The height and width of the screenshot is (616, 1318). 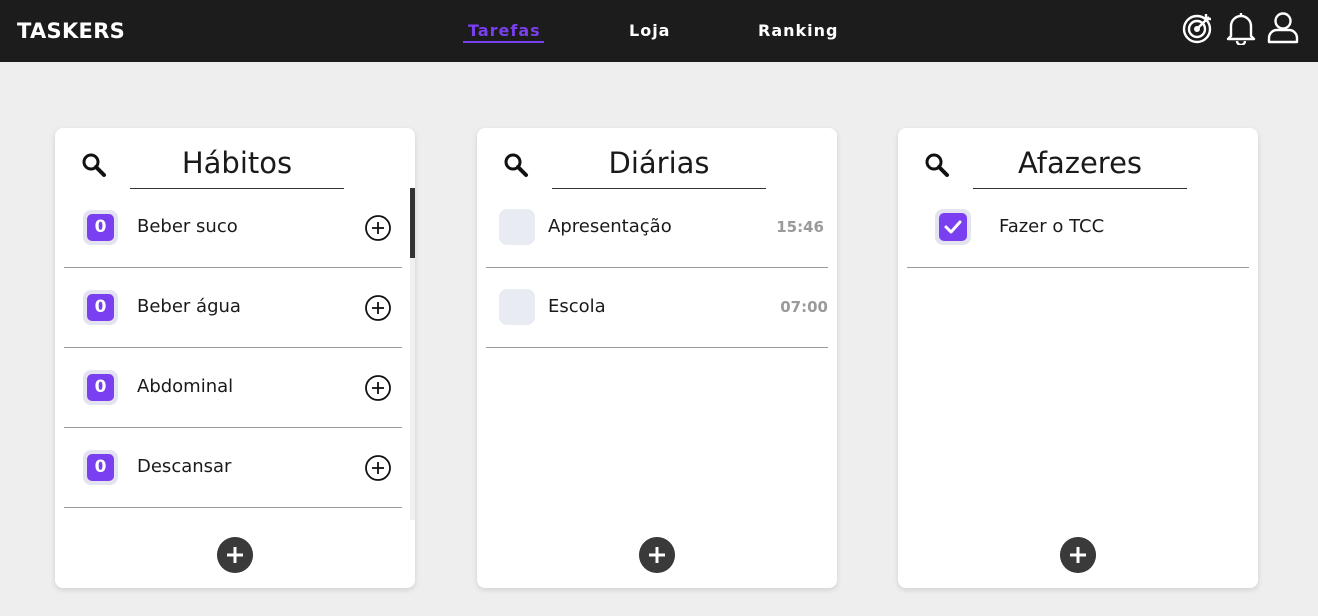 I want to click on habit-row: 0 Beber água, so click(x=233, y=308).